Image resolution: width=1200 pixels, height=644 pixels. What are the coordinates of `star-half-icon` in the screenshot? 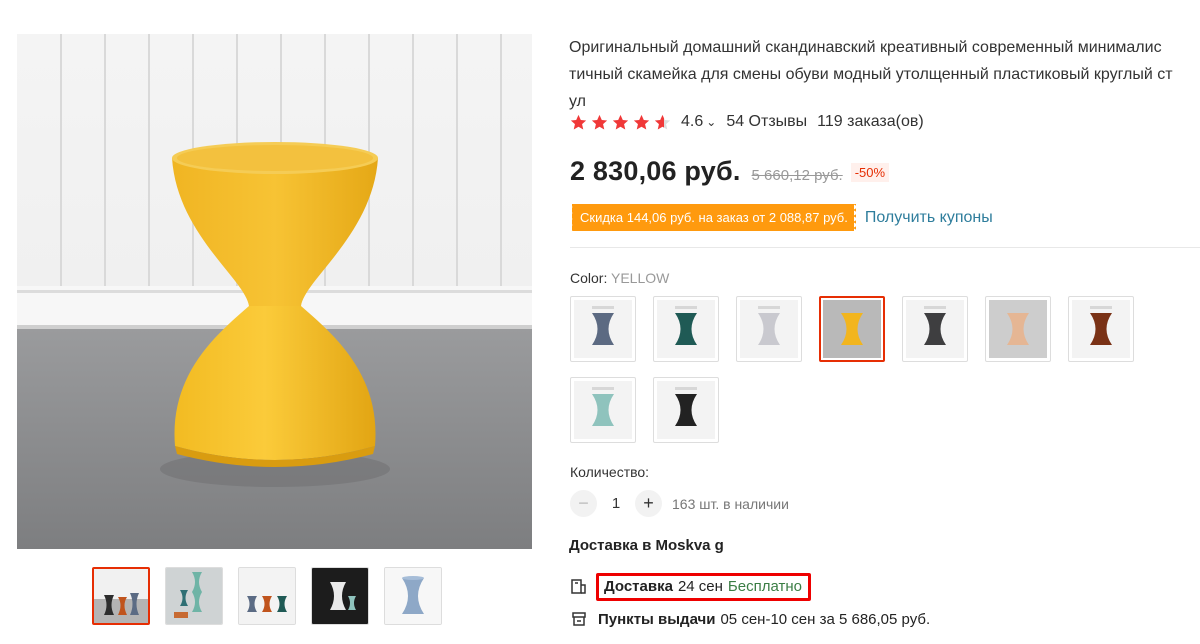 It's located at (662, 121).